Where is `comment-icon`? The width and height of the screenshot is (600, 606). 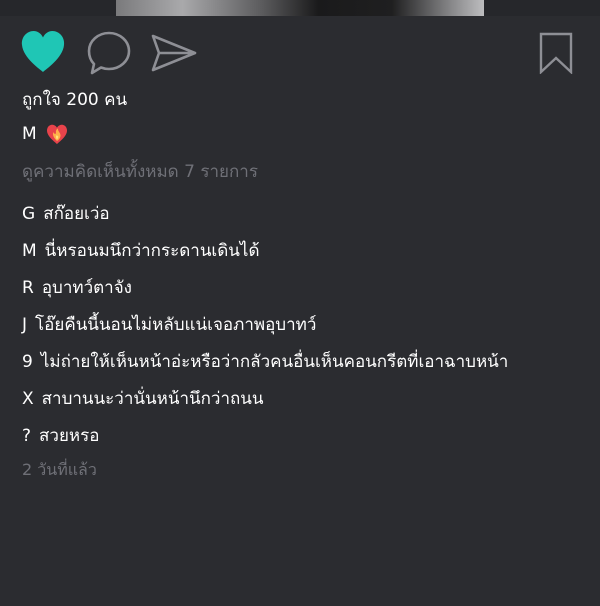
comment-icon is located at coordinates (109, 53).